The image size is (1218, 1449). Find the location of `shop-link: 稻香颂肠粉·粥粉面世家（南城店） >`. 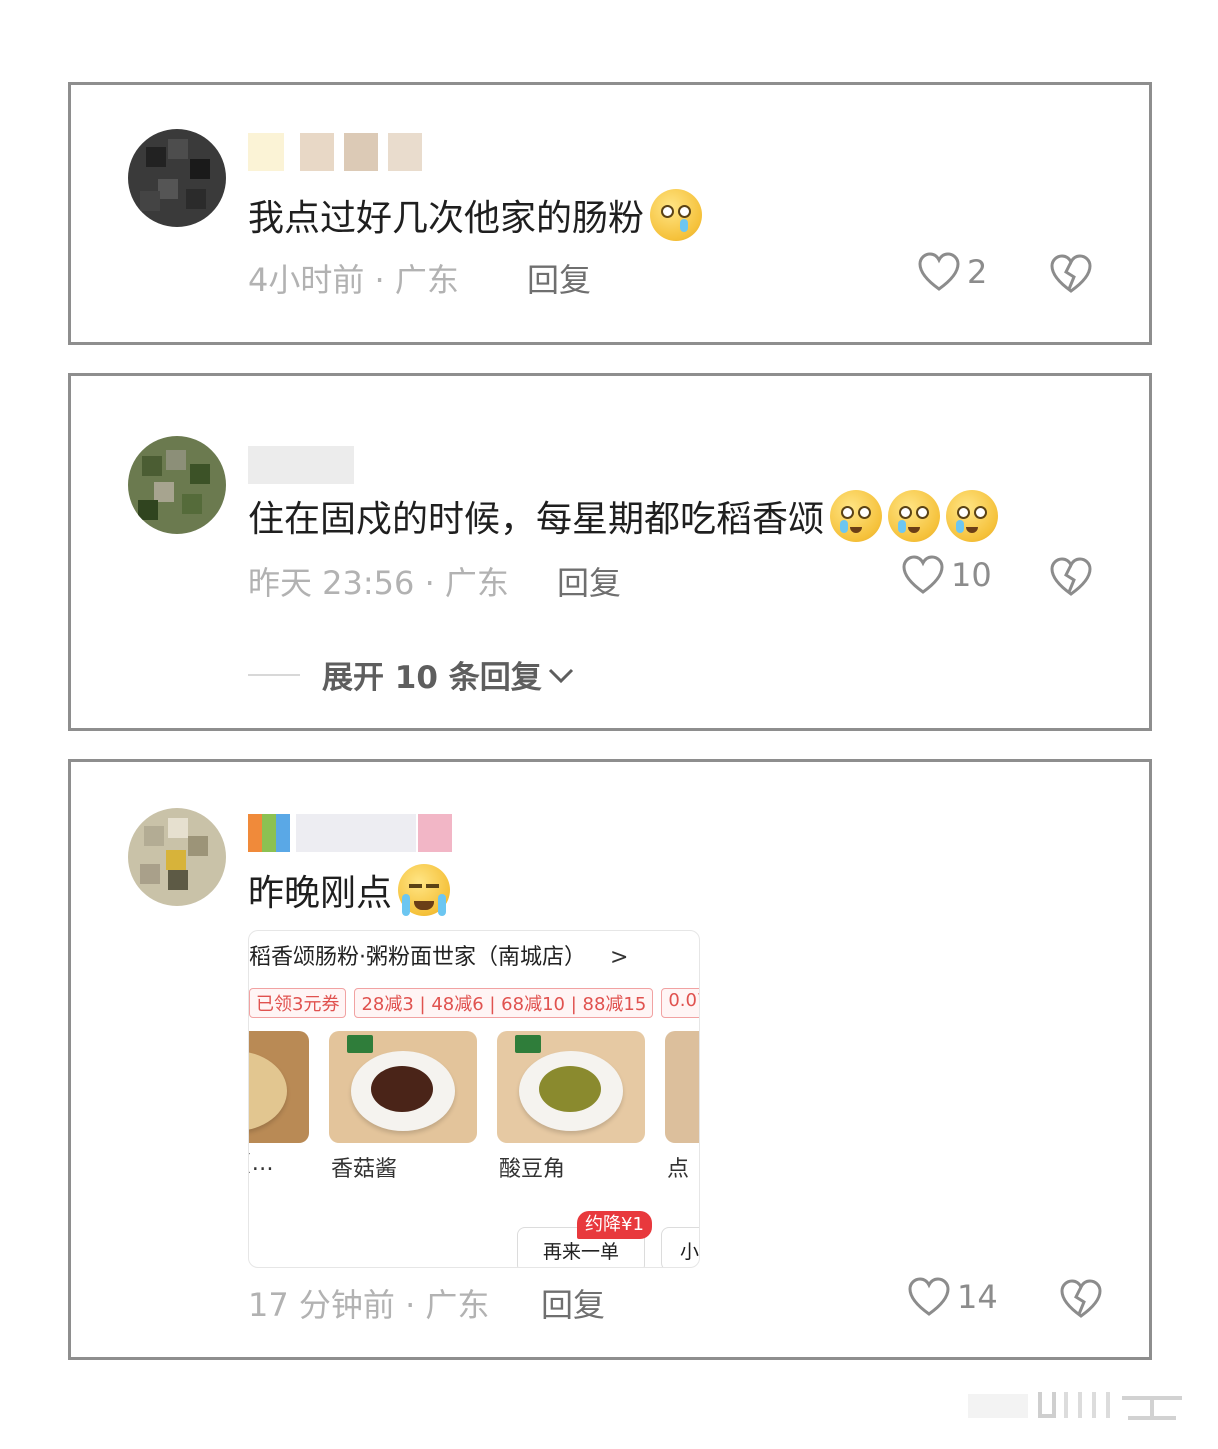

shop-link: 稻香颂肠粉·粥粉面世家（南城店） > is located at coordinates (438, 955).